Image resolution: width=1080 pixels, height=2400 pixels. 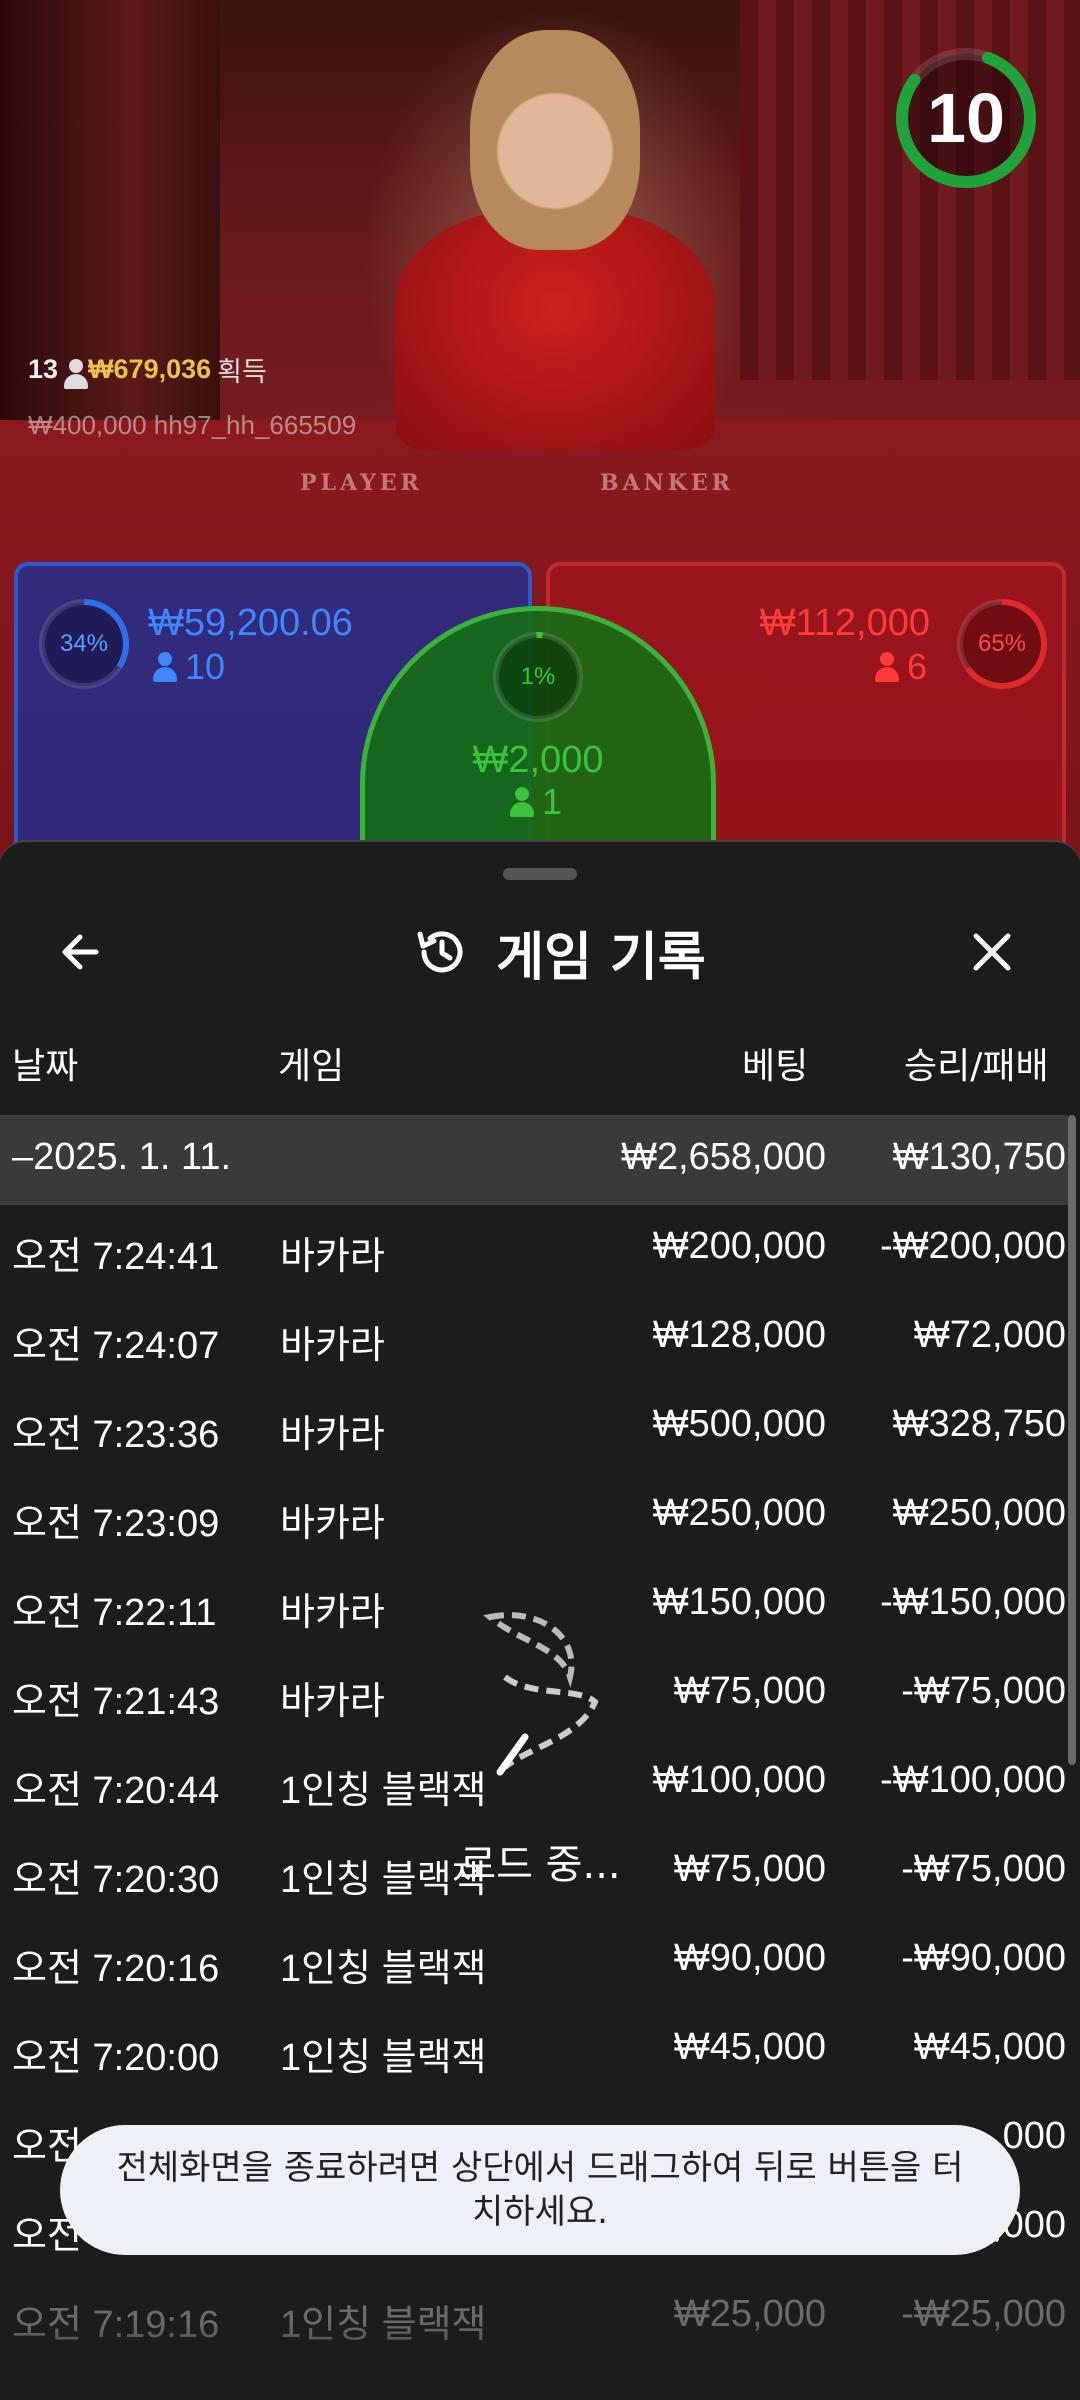 I want to click on player-percent: 34%, so click(x=84, y=643).